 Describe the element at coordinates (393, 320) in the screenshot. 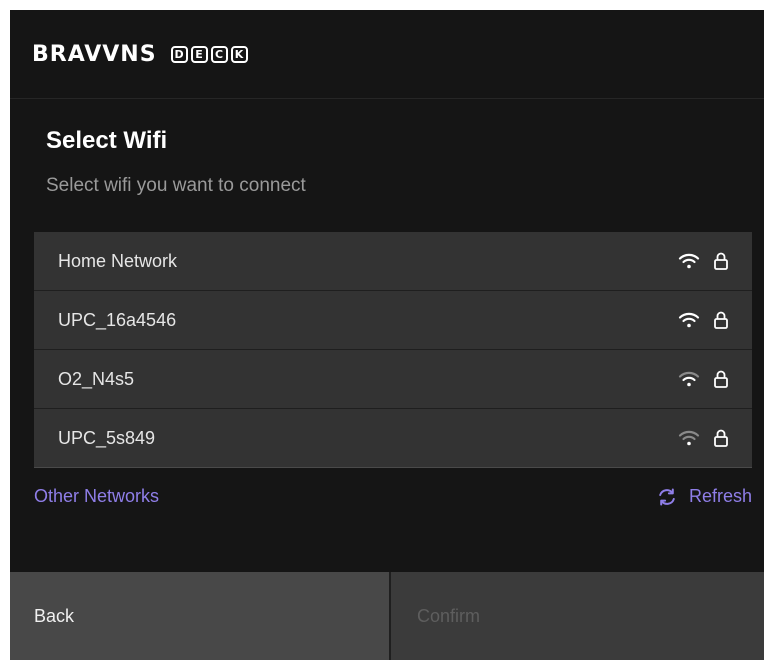

I see `wifi-item-upc-16a4546: UPC_16a4546` at that location.